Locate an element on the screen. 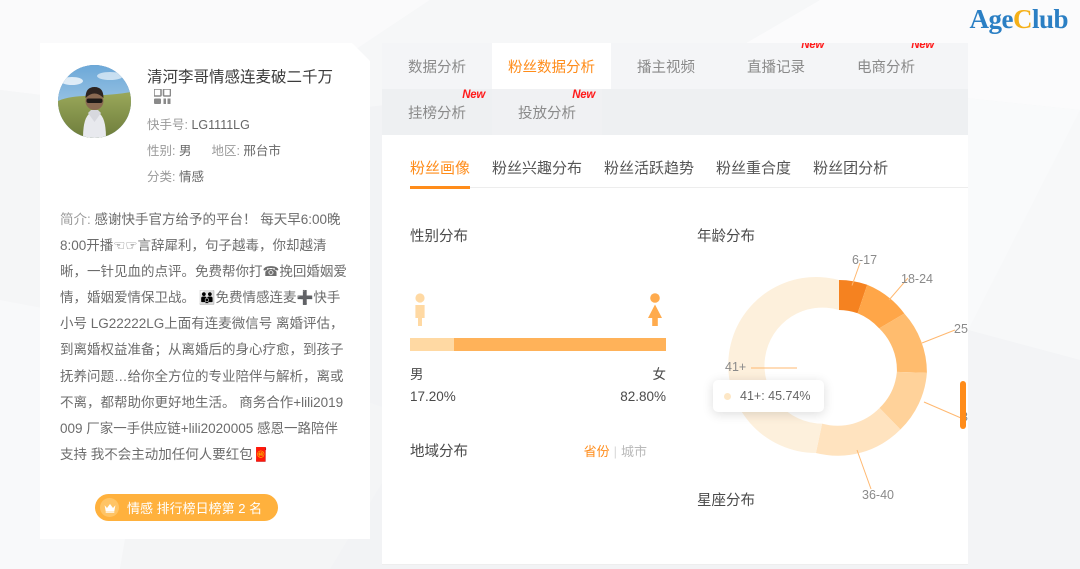  subtab-fan-overlap: 粉丝重合度 is located at coordinates (753, 172).